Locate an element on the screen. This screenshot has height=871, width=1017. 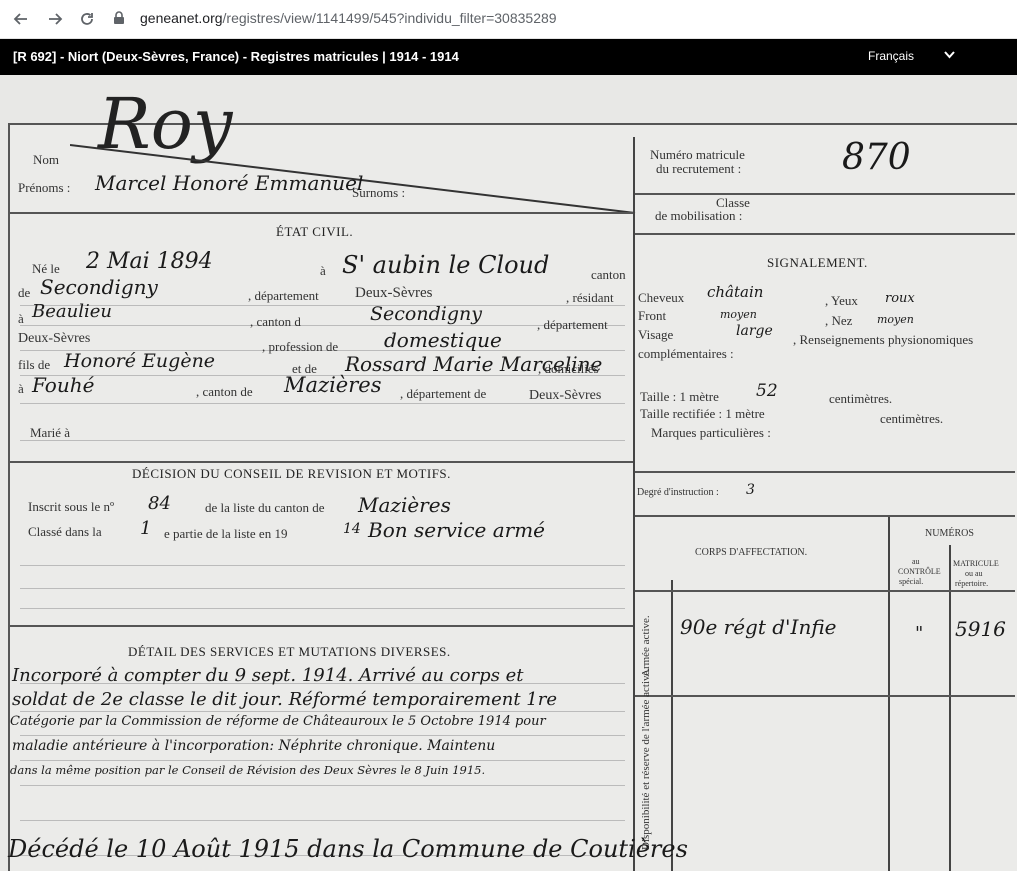
language-select: Français is located at coordinates (911, 56).